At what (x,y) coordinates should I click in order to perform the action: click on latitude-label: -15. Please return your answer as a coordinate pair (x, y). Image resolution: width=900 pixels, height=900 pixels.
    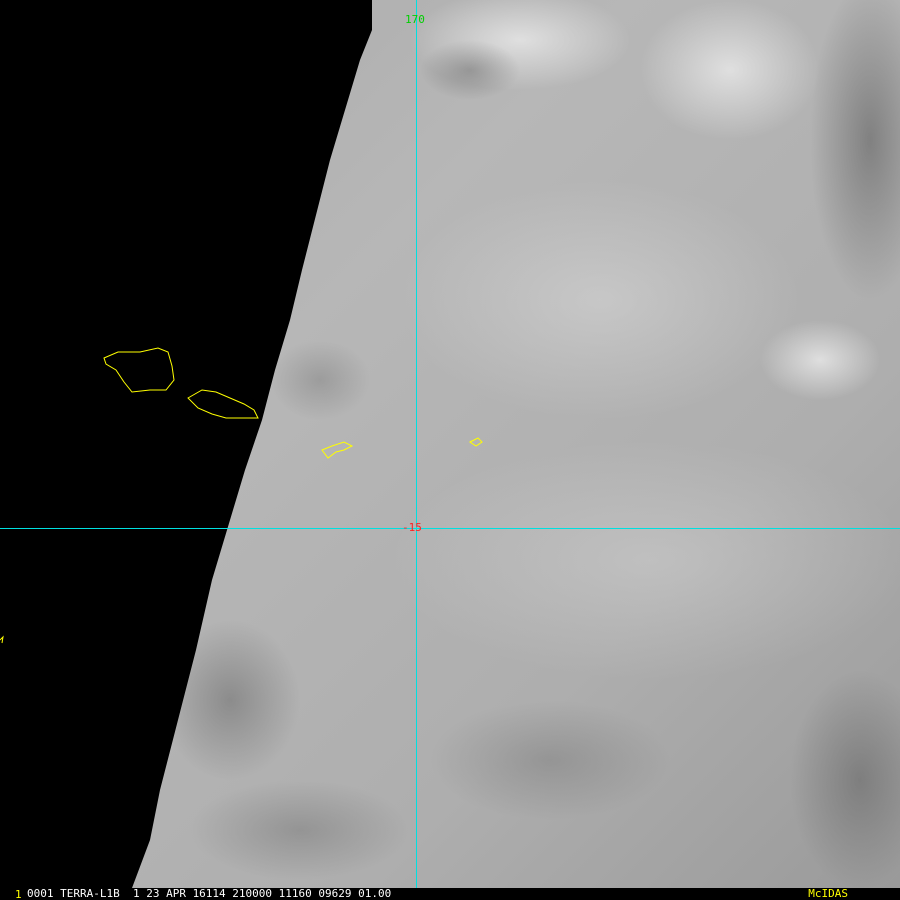
    Looking at the image, I should click on (412, 527).